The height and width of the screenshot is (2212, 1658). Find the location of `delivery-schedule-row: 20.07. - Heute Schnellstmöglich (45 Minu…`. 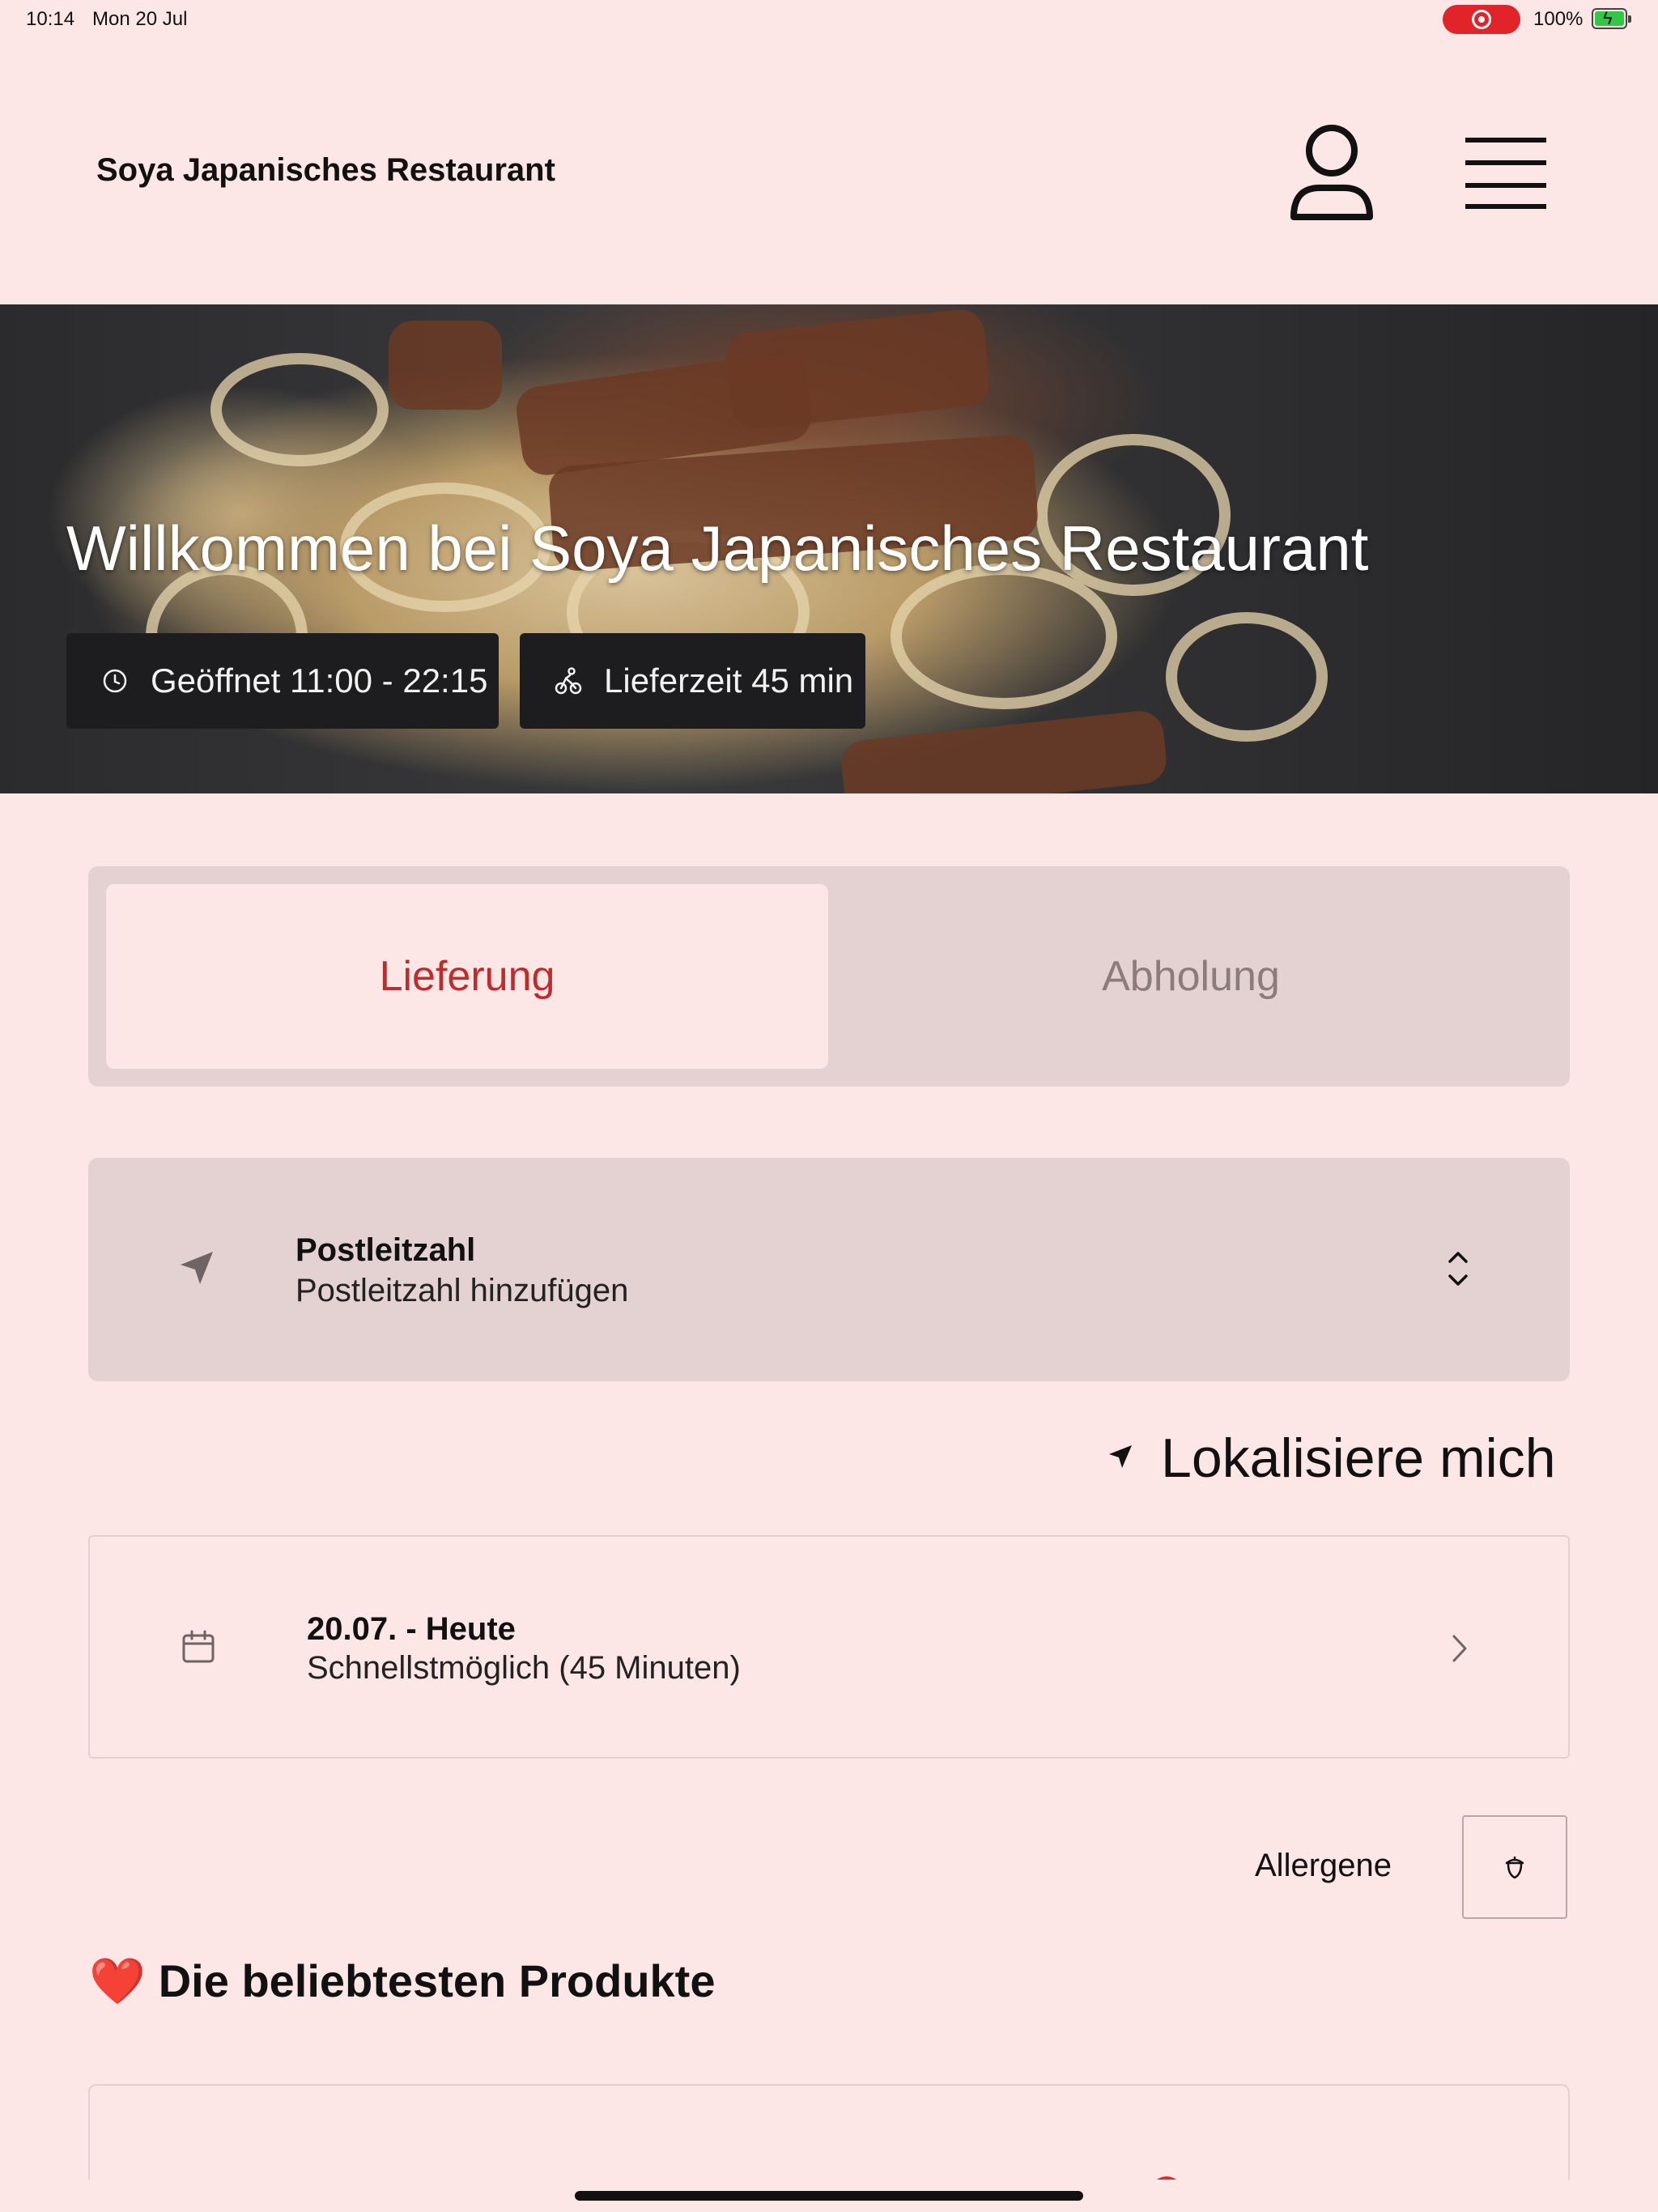

delivery-schedule-row: 20.07. - Heute Schnellstmöglich (45 Minu… is located at coordinates (829, 1647).